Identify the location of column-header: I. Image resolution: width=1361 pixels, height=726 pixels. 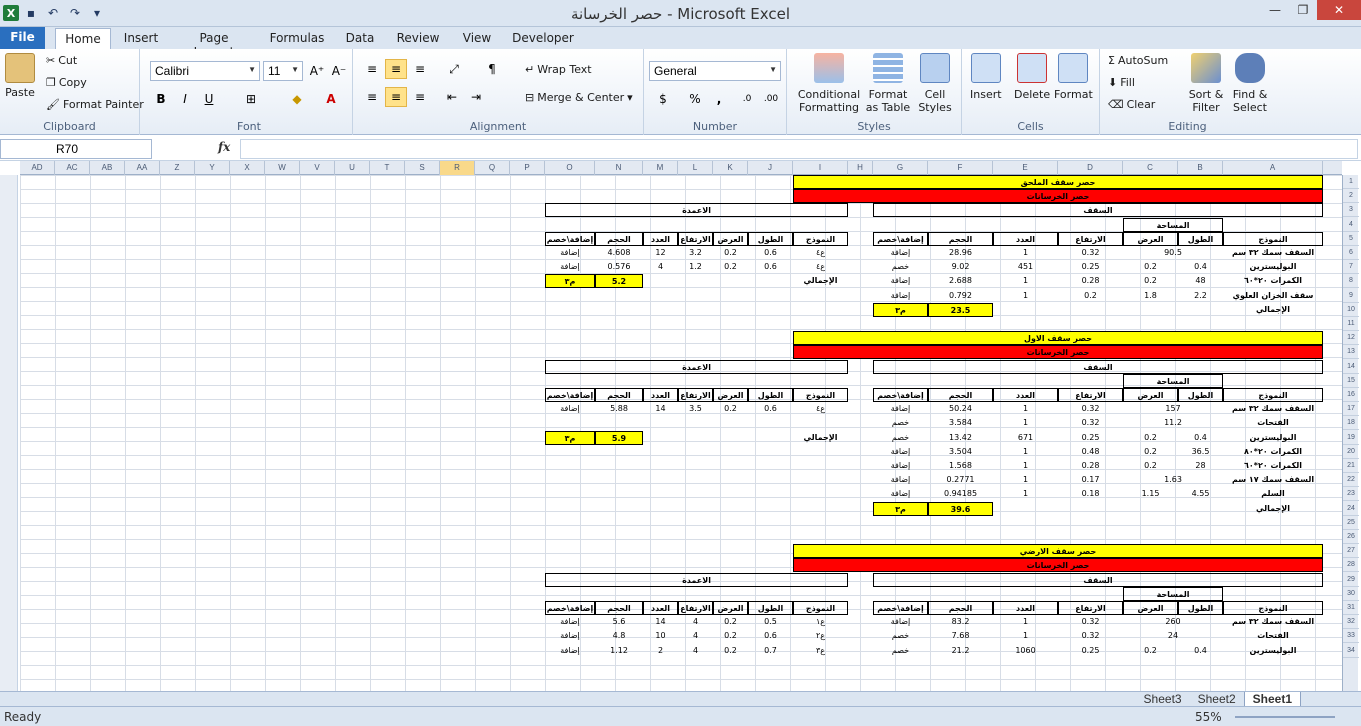
(820, 168).